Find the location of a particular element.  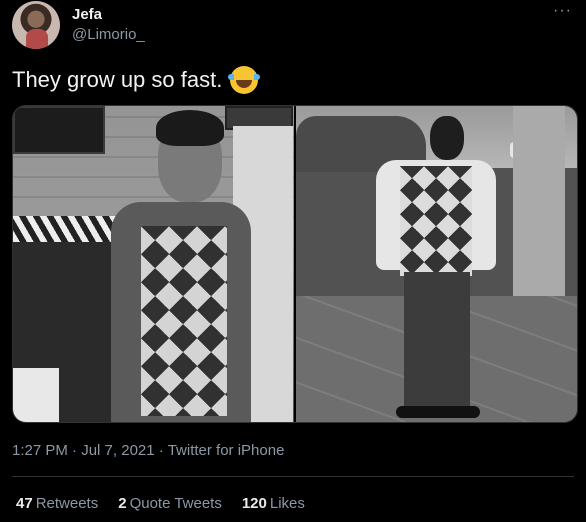

pillar is located at coordinates (539, 201).